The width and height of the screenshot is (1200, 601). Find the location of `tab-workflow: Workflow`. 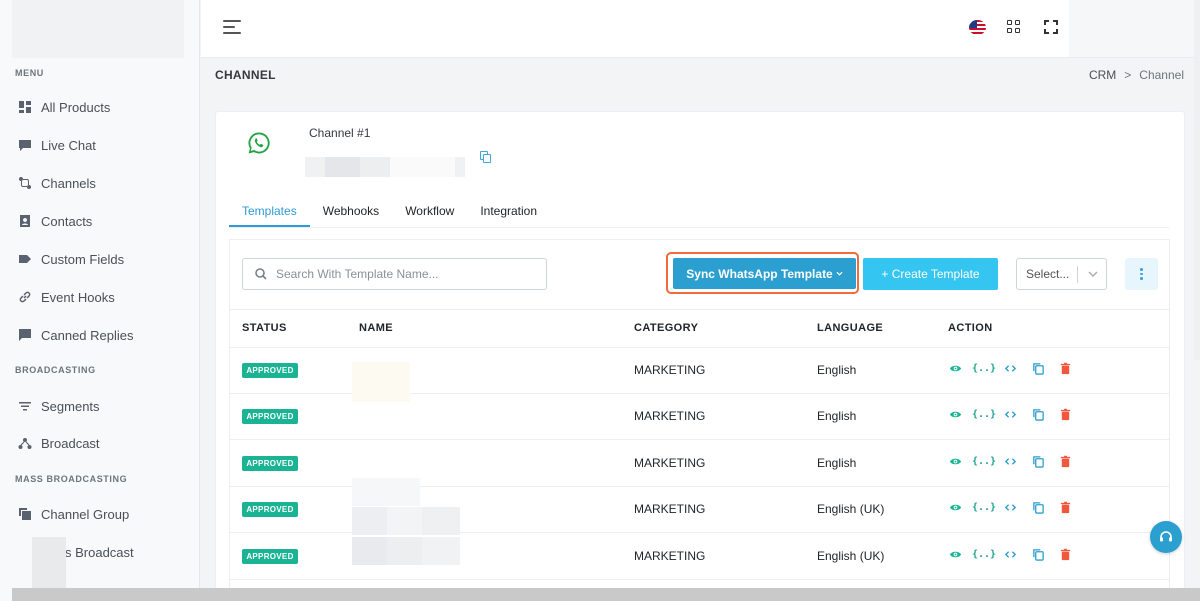

tab-workflow: Workflow is located at coordinates (429, 211).